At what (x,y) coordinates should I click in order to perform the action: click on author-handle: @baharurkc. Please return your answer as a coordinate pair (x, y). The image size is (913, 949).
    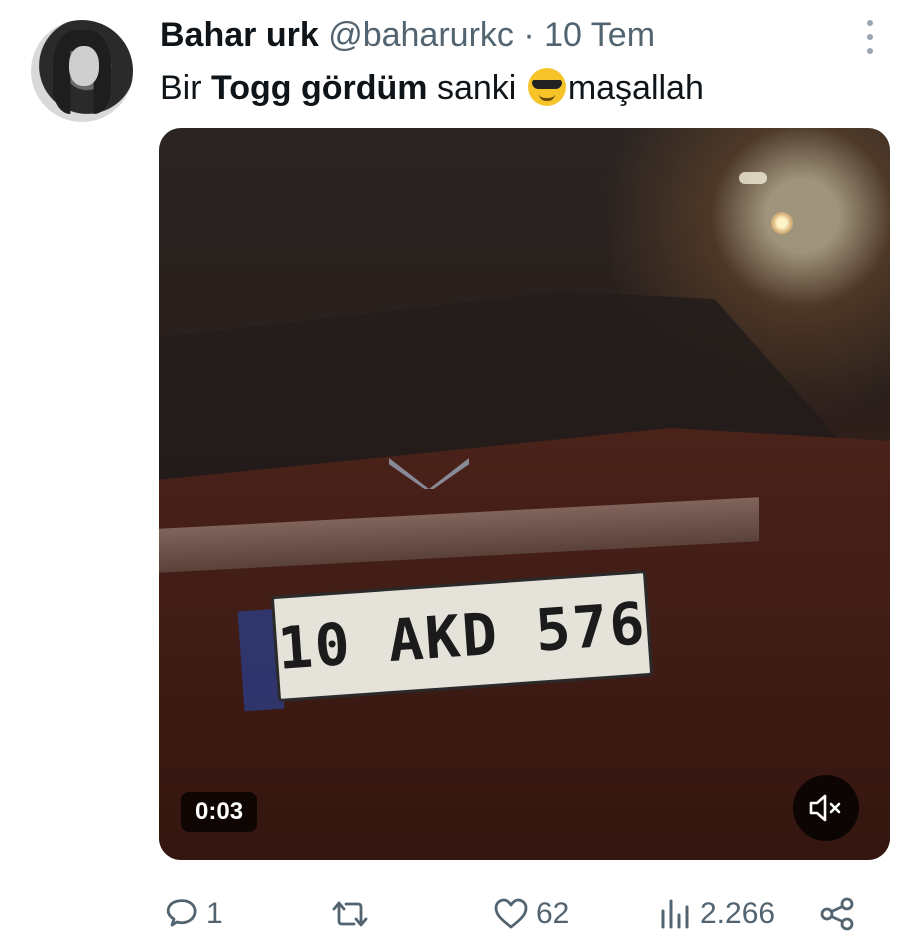
    Looking at the image, I should click on (421, 35).